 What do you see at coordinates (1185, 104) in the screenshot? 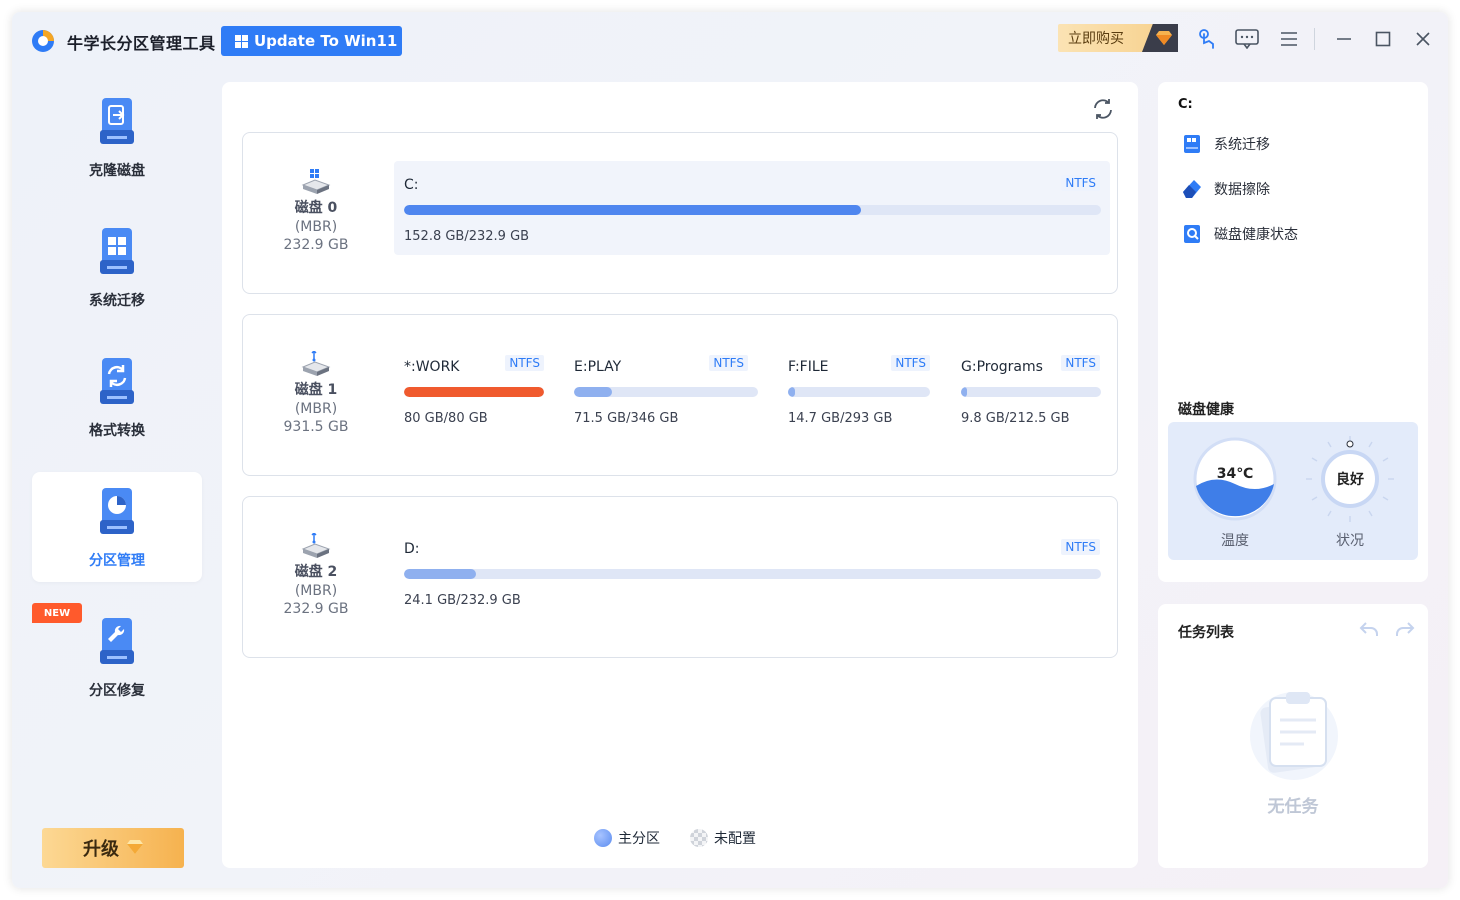
I see `selected-partition-title: C:` at bounding box center [1185, 104].